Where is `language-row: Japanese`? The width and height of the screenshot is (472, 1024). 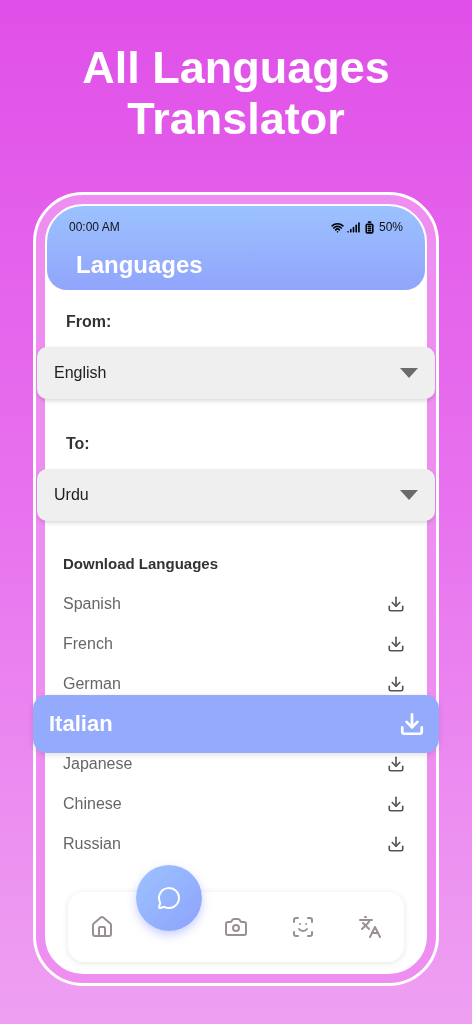 language-row: Japanese is located at coordinates (236, 763).